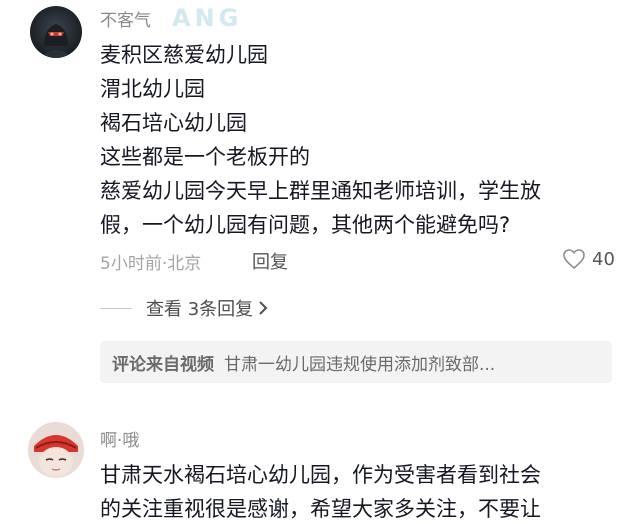 The width and height of the screenshot is (640, 524). What do you see at coordinates (163, 364) in the screenshot?
I see `source-label: 评论来自视频` at bounding box center [163, 364].